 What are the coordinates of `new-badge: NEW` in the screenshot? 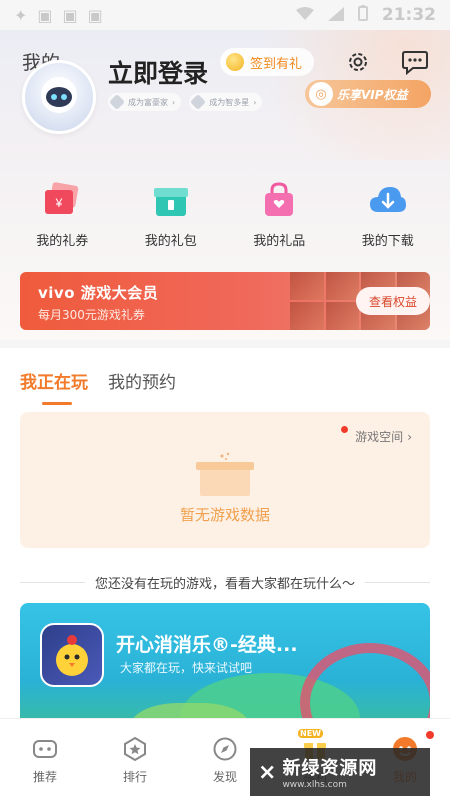 It's located at (310, 733).